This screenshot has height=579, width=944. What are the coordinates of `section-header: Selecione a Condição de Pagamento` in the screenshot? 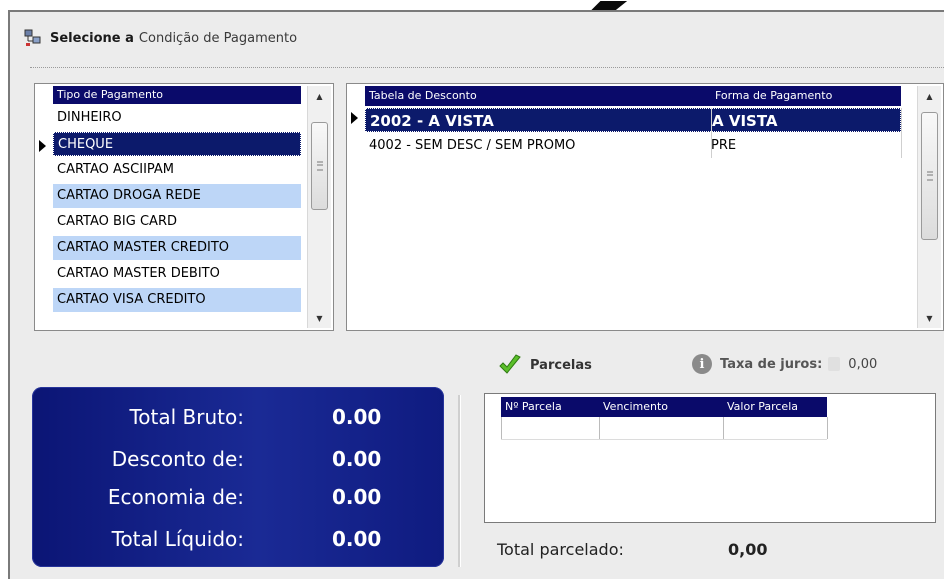 It's located at (160, 38).